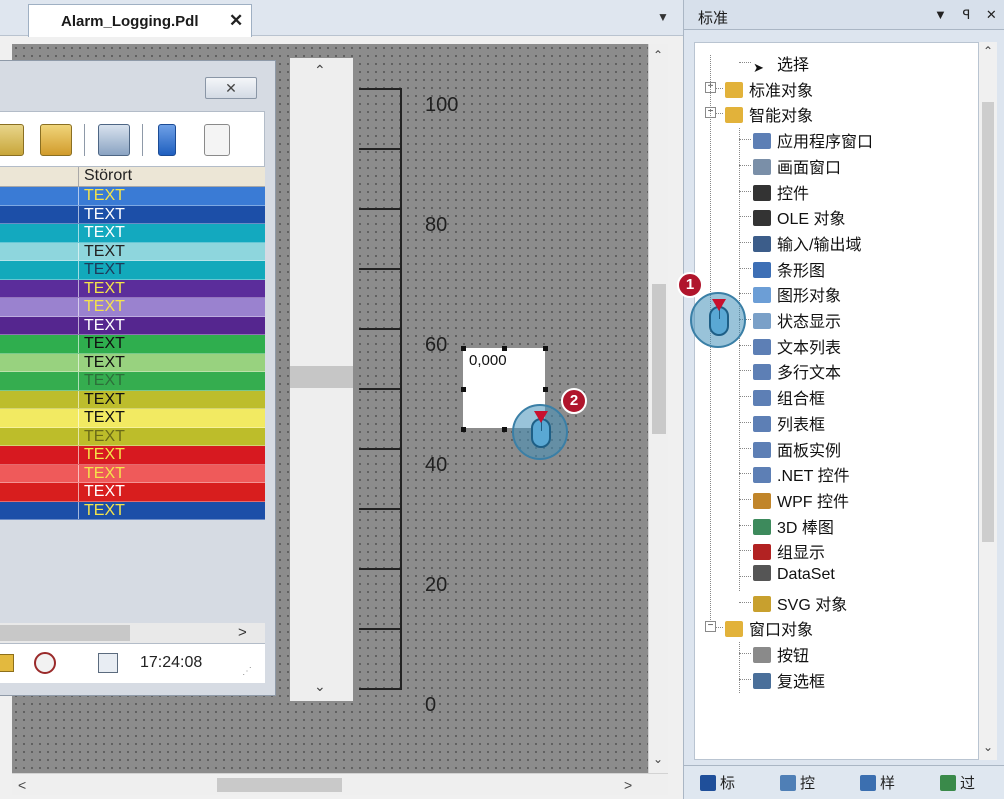 The width and height of the screenshot is (1004, 799). I want to click on first-page-icon, so click(217, 140).